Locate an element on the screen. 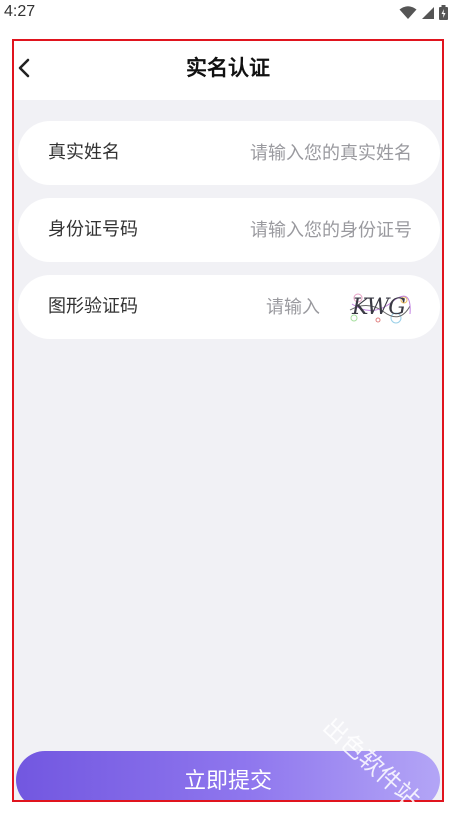 This screenshot has height=821, width=458. id-number-label: 身份证号码 is located at coordinates (93, 229).